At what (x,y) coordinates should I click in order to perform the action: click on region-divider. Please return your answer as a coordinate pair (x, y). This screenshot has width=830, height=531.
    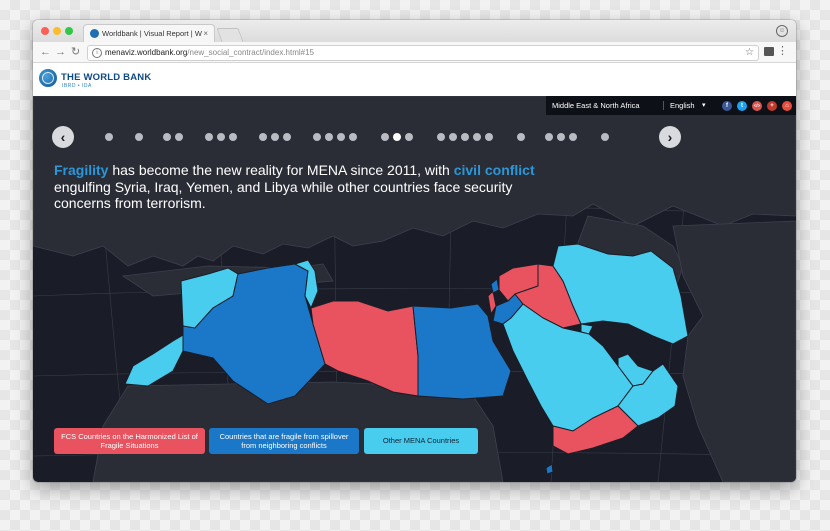
    Looking at the image, I should click on (663, 105).